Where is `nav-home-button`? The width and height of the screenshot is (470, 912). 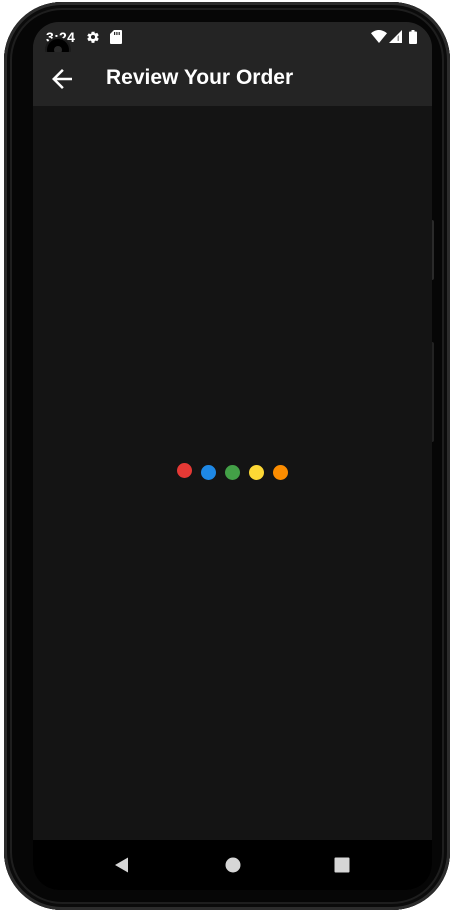 nav-home-button is located at coordinates (233, 865).